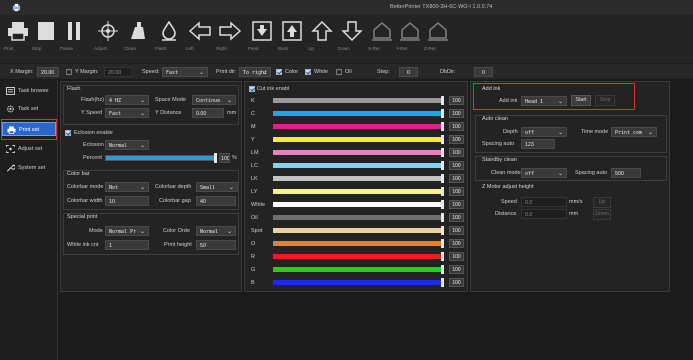  I want to click on stop-button: Stop, so click(46, 41).